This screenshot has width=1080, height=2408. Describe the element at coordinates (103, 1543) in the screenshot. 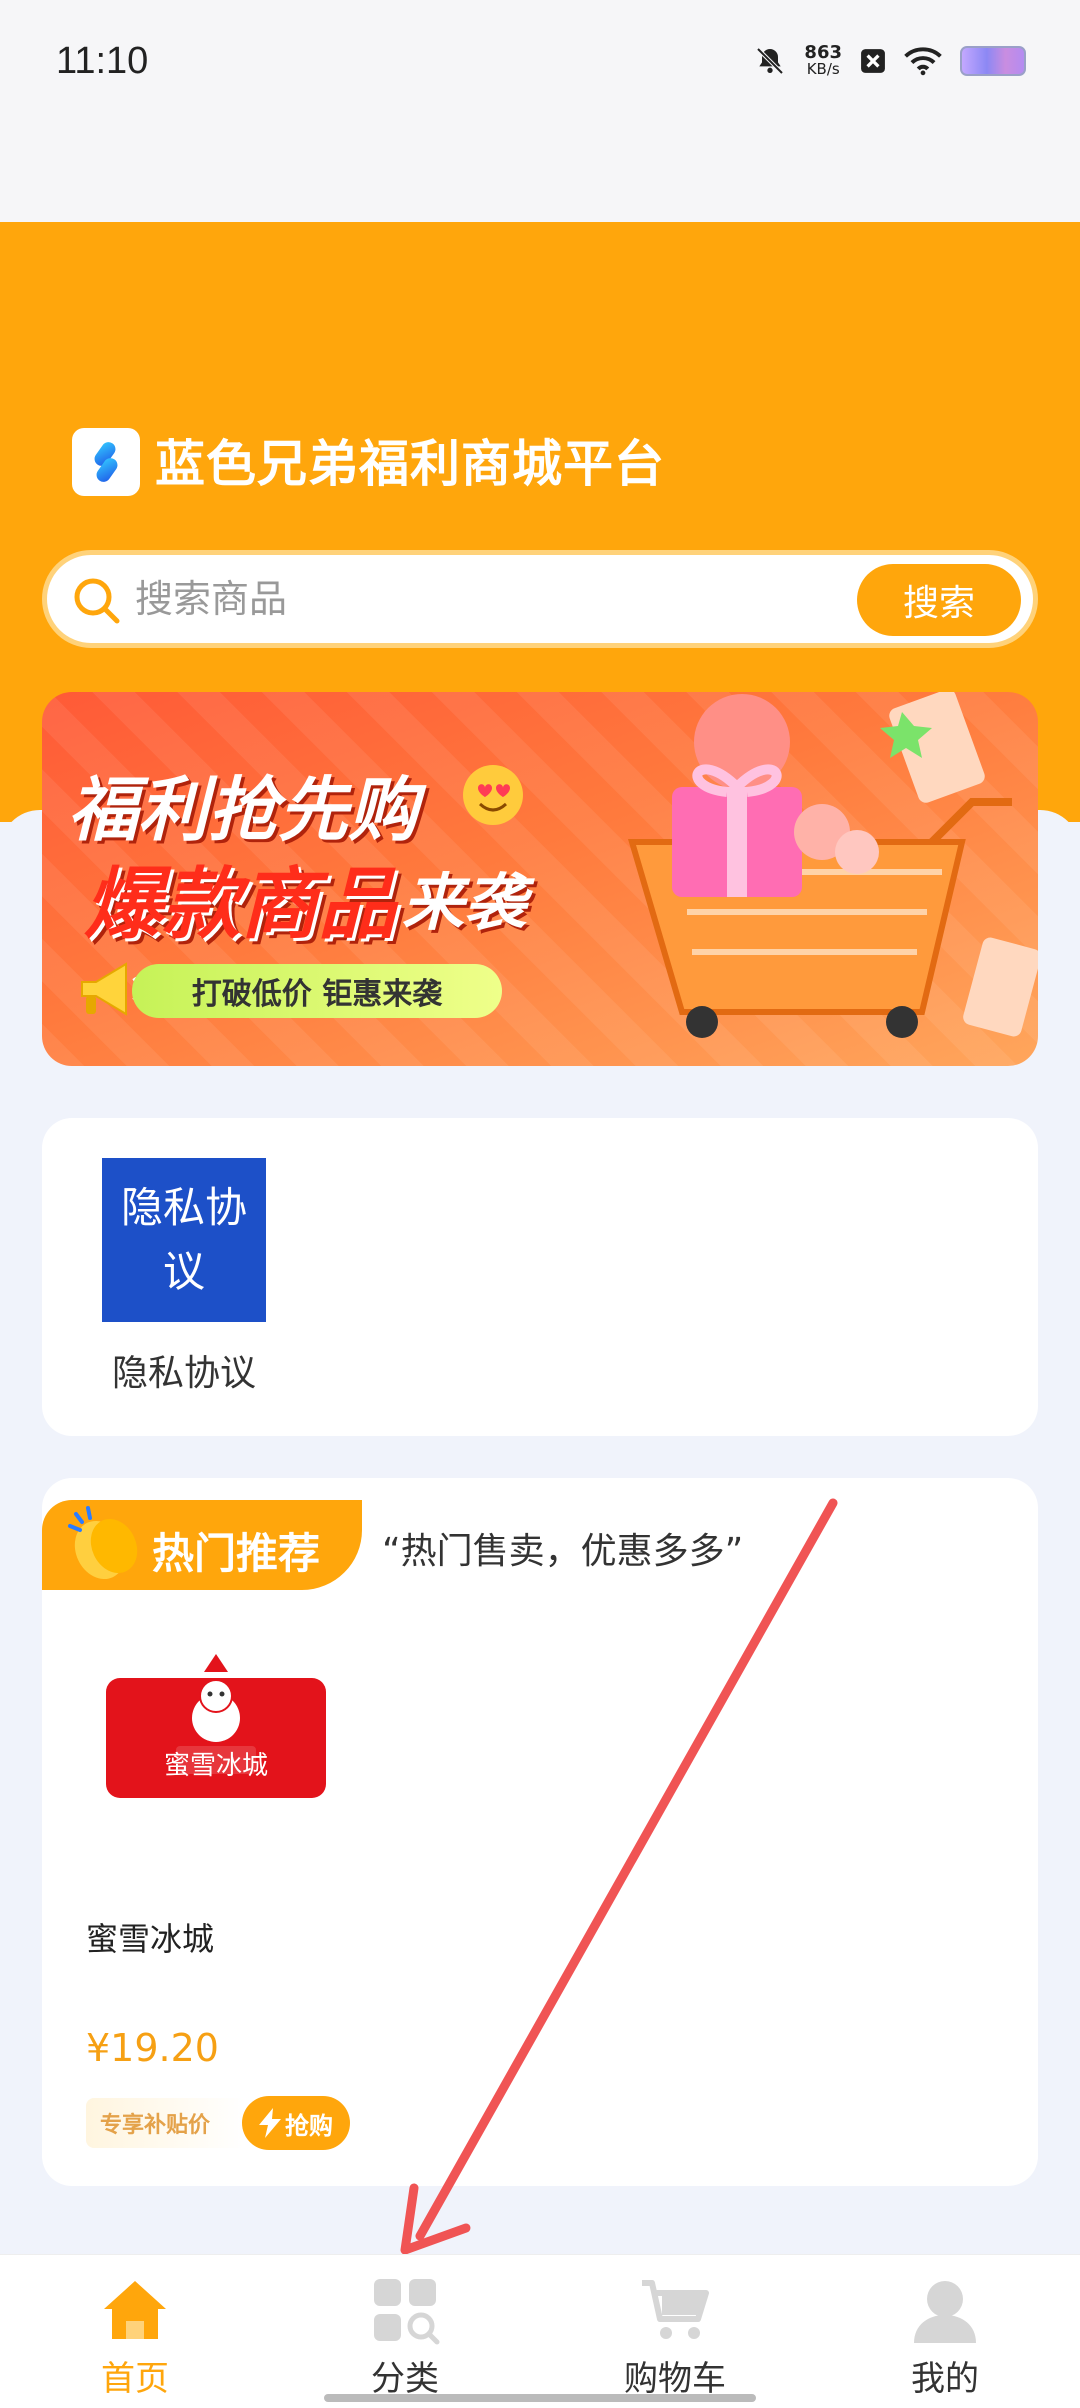

I see `clapping-hands-icon` at that location.